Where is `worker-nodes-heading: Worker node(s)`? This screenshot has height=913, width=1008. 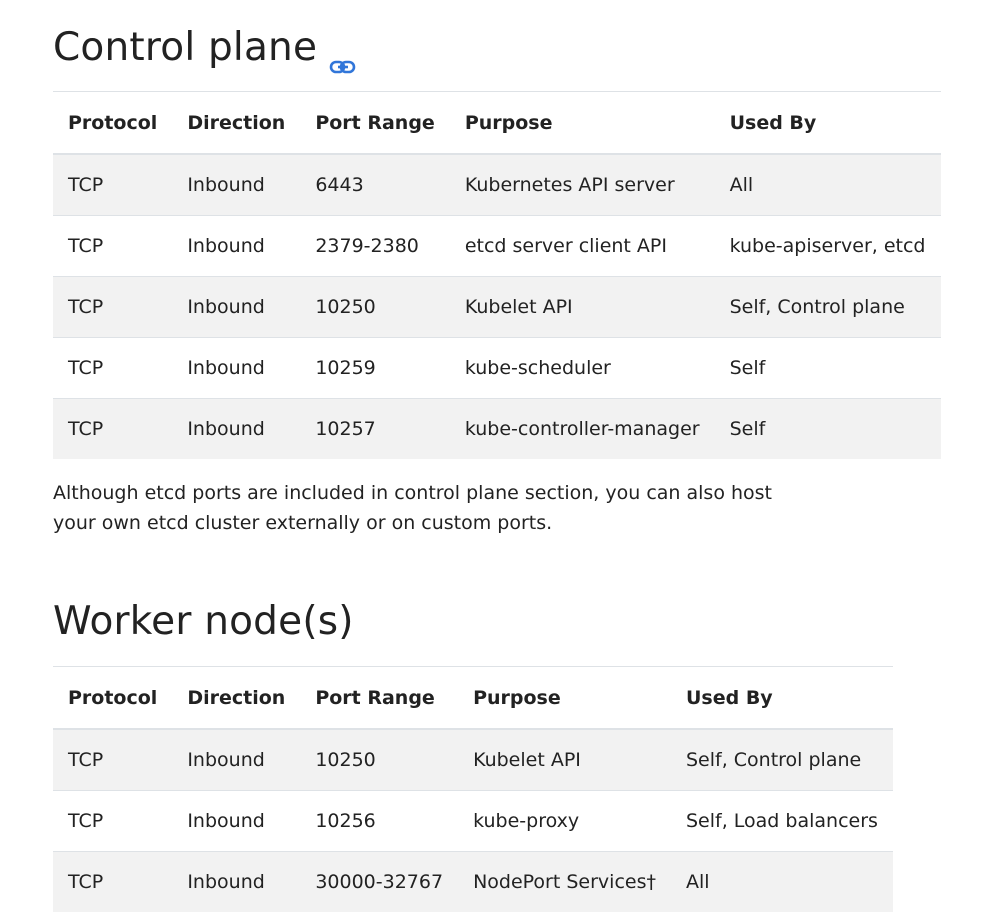 worker-nodes-heading: Worker node(s) is located at coordinates (203, 622).